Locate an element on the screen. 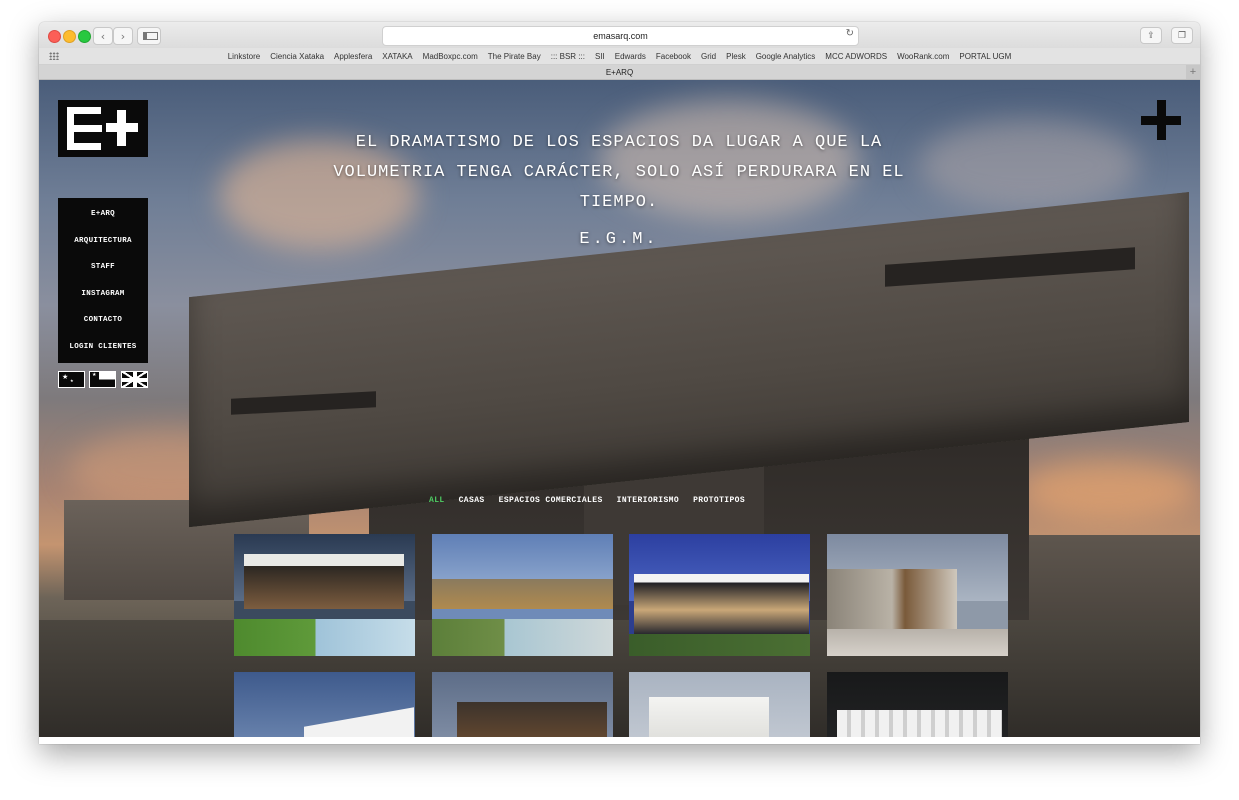 This screenshot has height=800, width=1239. share-icon: ⇪ is located at coordinates (1151, 35).